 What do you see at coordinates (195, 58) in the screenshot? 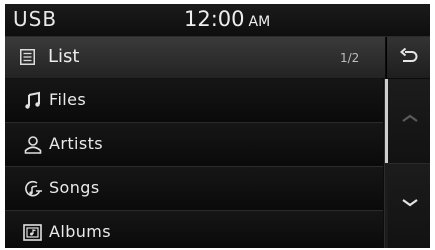
I see `list-header: List 1/2` at bounding box center [195, 58].